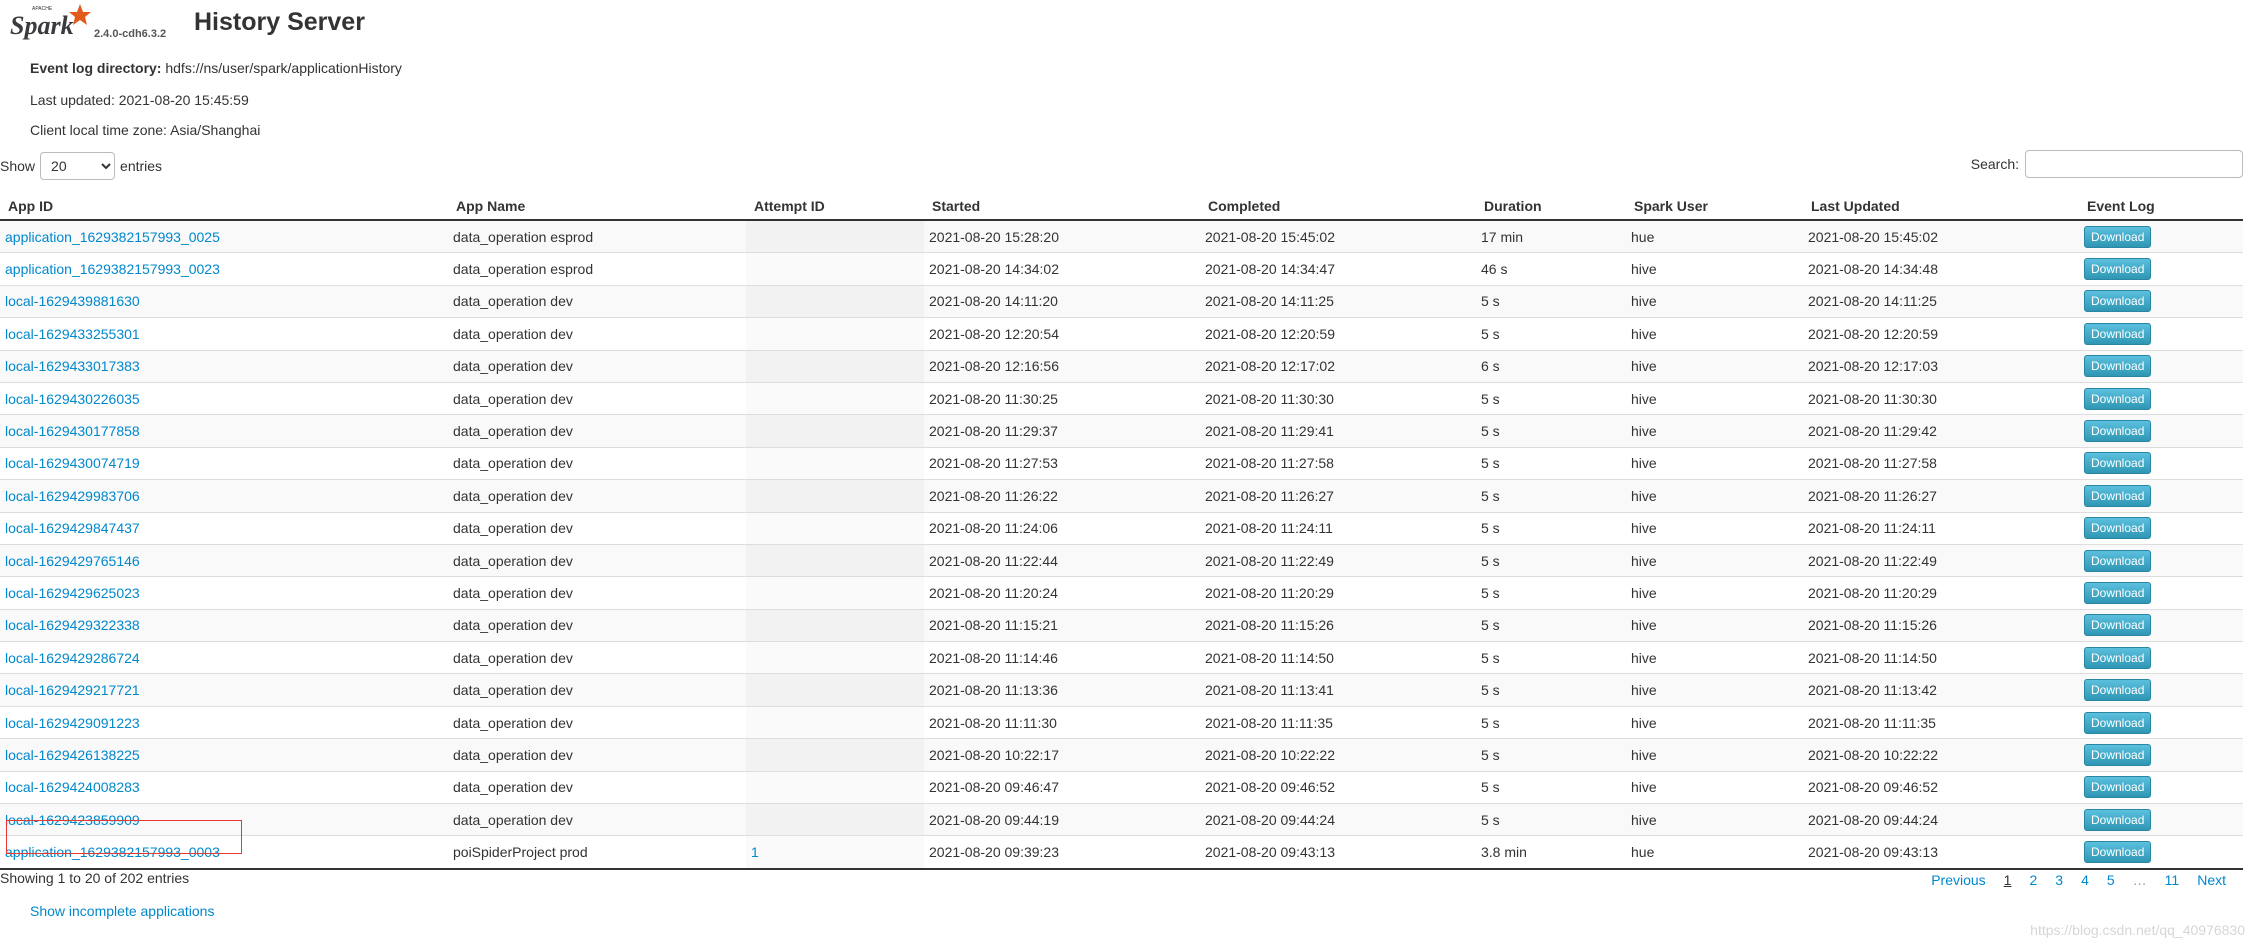  What do you see at coordinates (72, 561) in the screenshot?
I see `app-id-link: local-1629429765146` at bounding box center [72, 561].